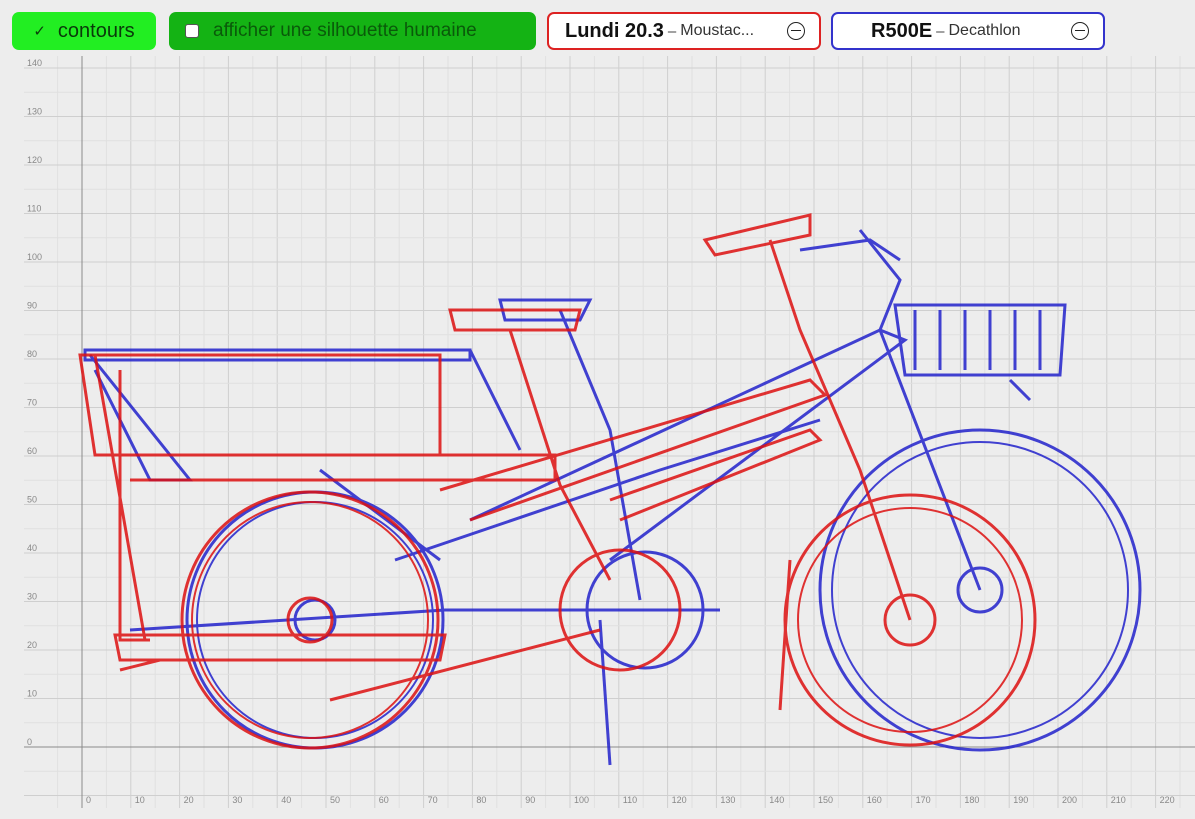 The image size is (1195, 819). Describe the element at coordinates (32, 500) in the screenshot. I see `y-tick-label: 50` at that location.